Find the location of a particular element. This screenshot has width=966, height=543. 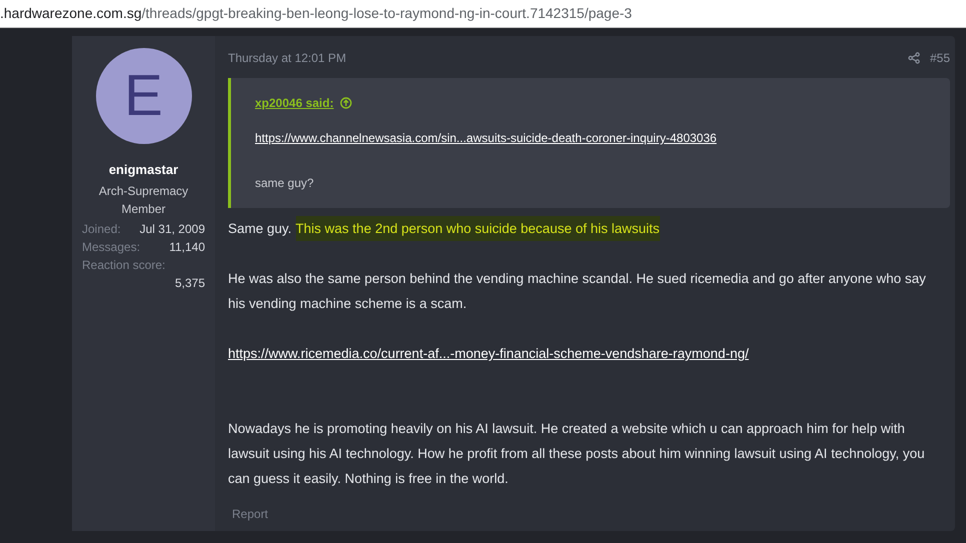

post-paragraph: Nowadays he is promoting heavily on his AI lawsuit. He created a website which u can approach him for help with lawsuit using his AI technology. How he profit from all these posts about him winning lawsuit using AI technology, you can guess it easily. Nothing is free in the world. is located at coordinates (577, 454).